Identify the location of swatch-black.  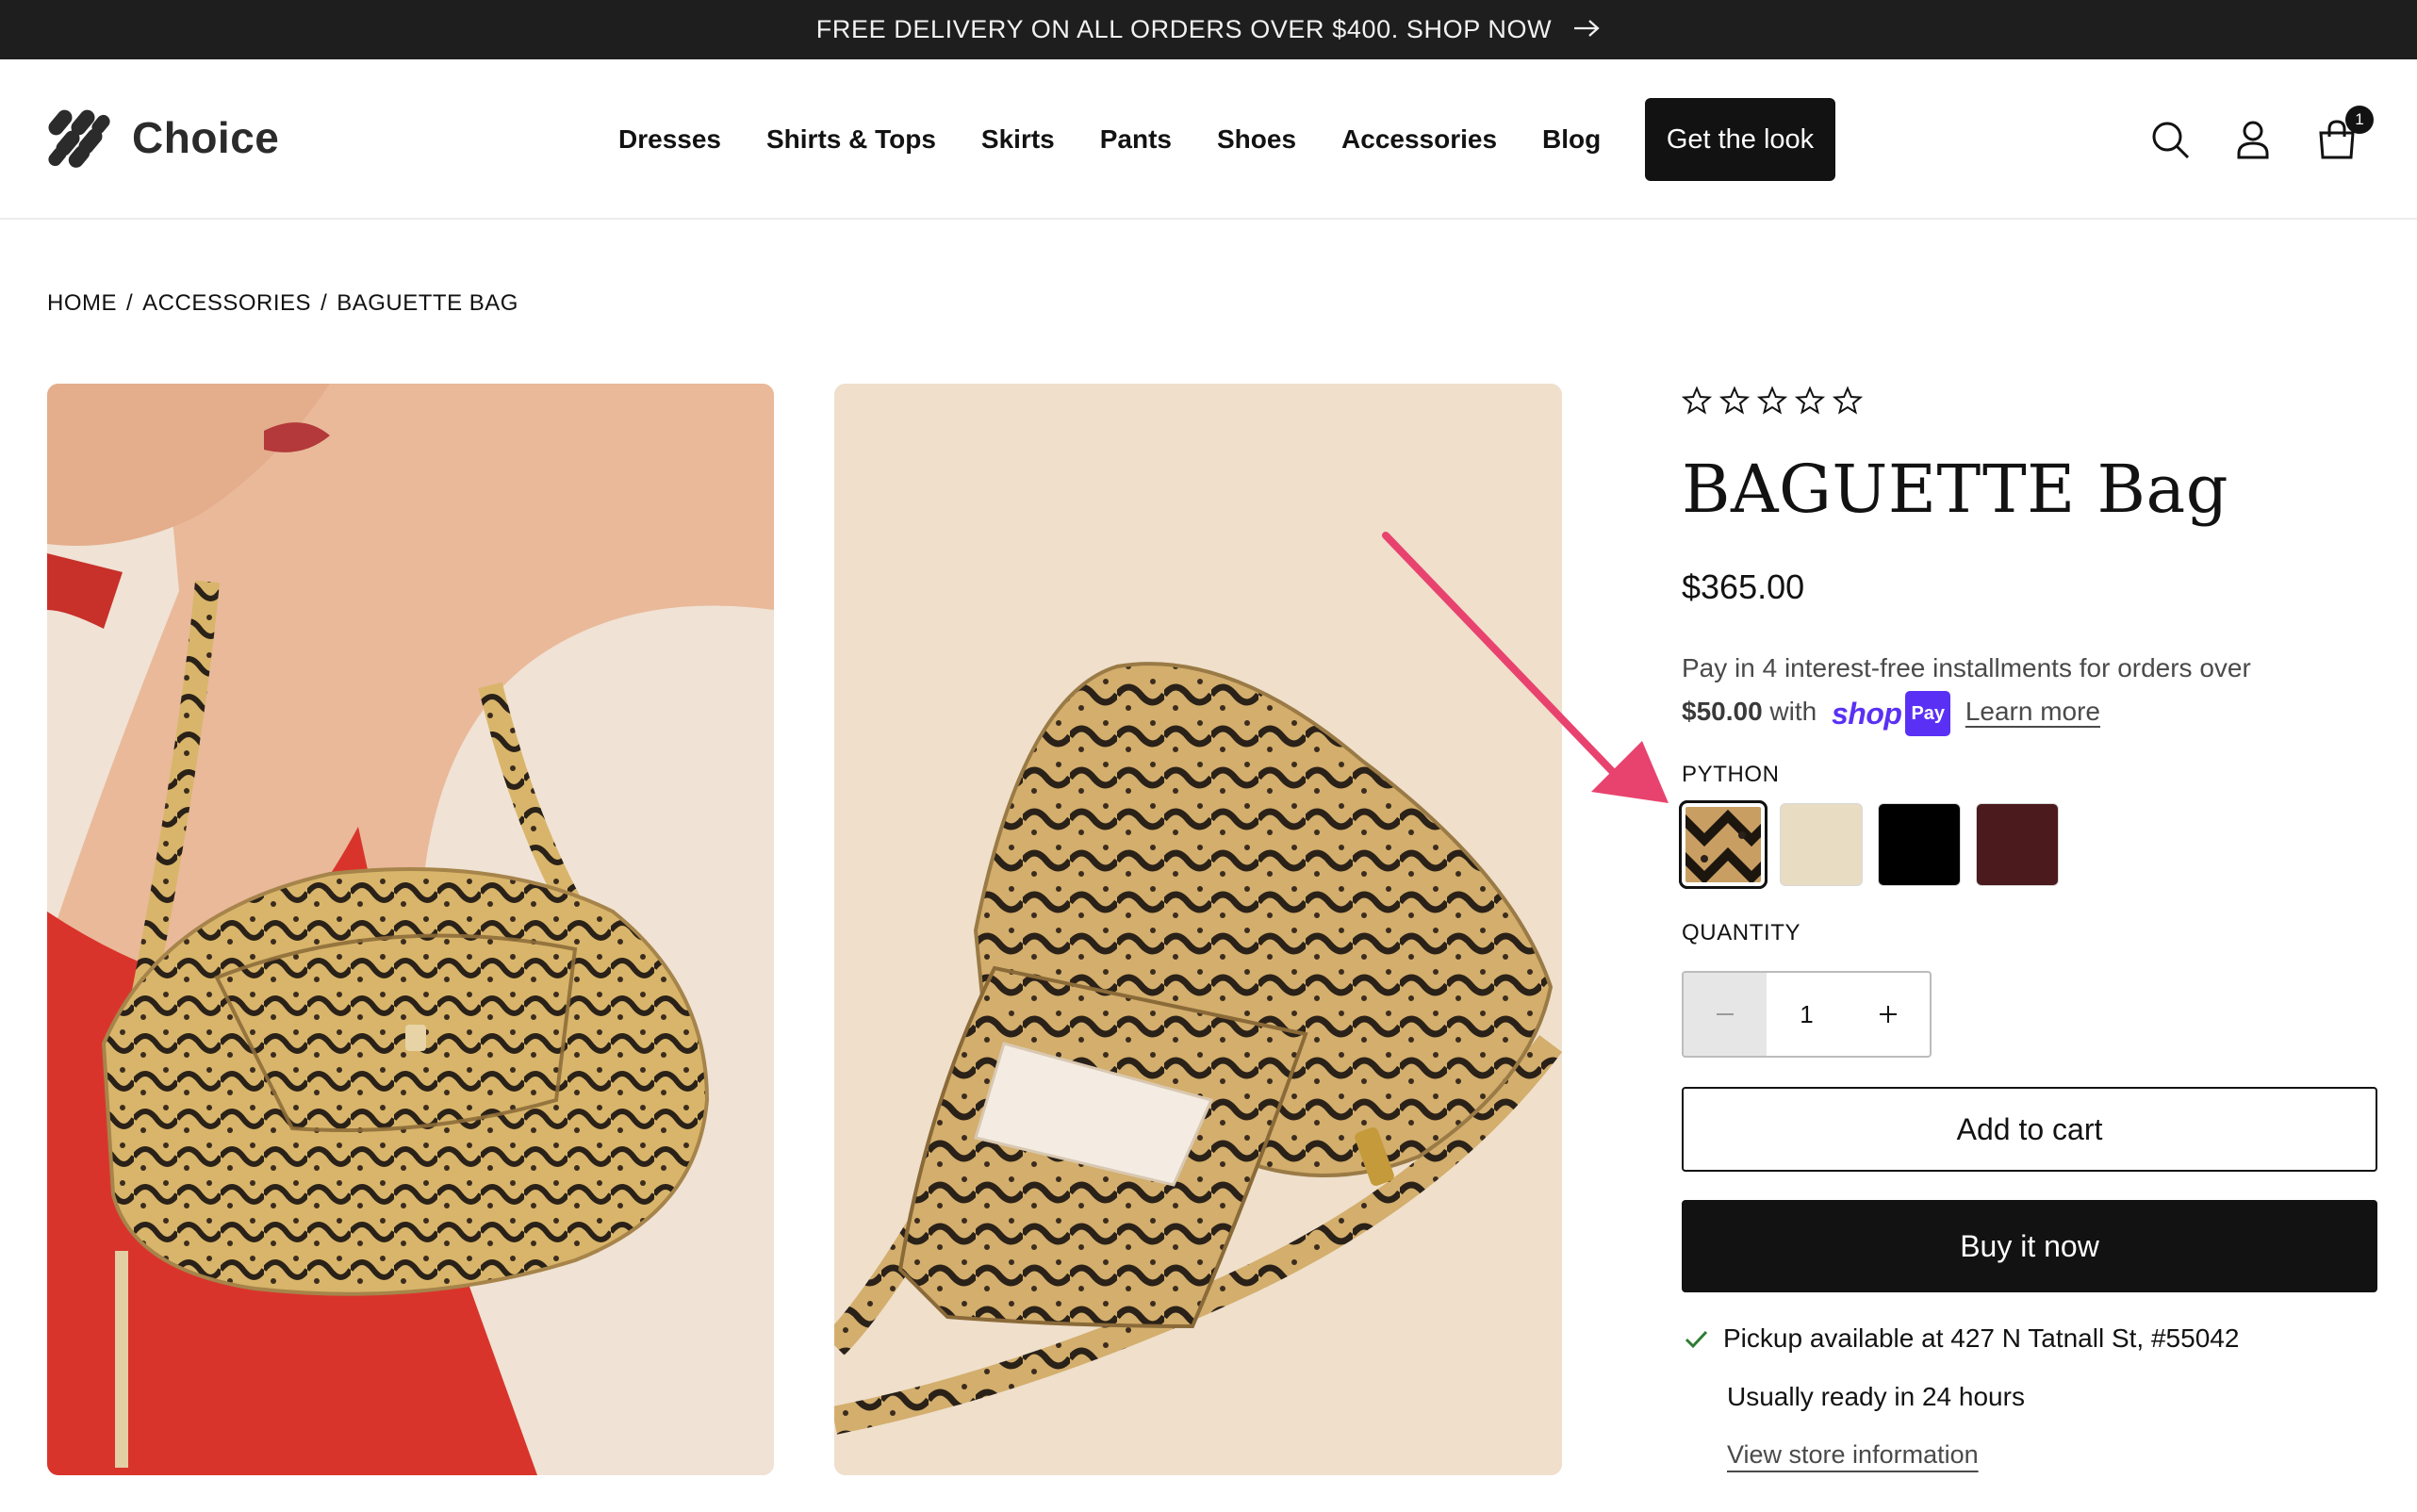
(1919, 845).